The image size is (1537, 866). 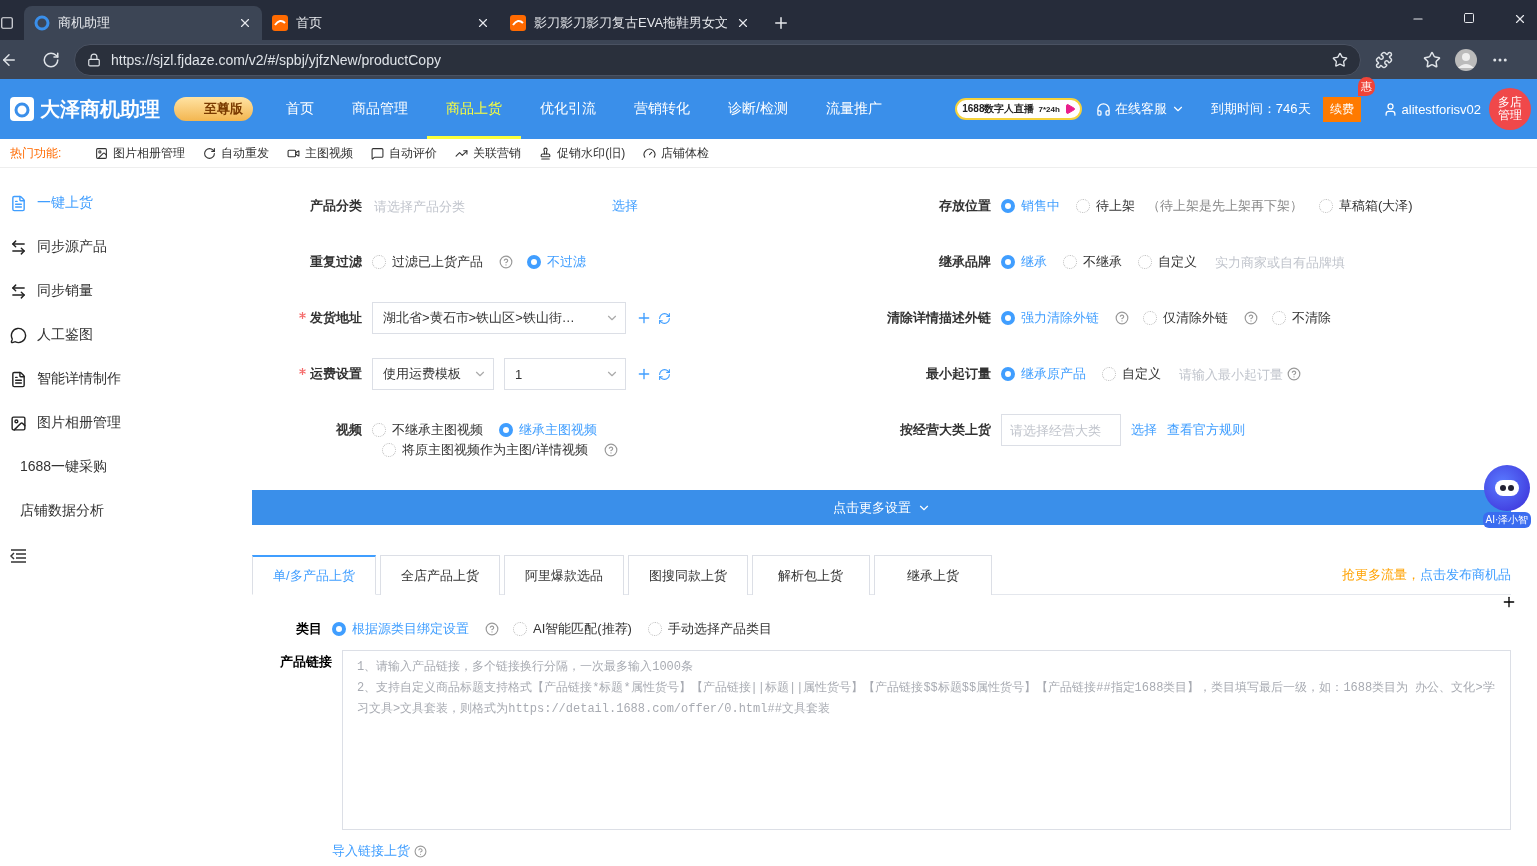 What do you see at coordinates (488, 153) in the screenshot?
I see `hot-feature-link: 关联营销` at bounding box center [488, 153].